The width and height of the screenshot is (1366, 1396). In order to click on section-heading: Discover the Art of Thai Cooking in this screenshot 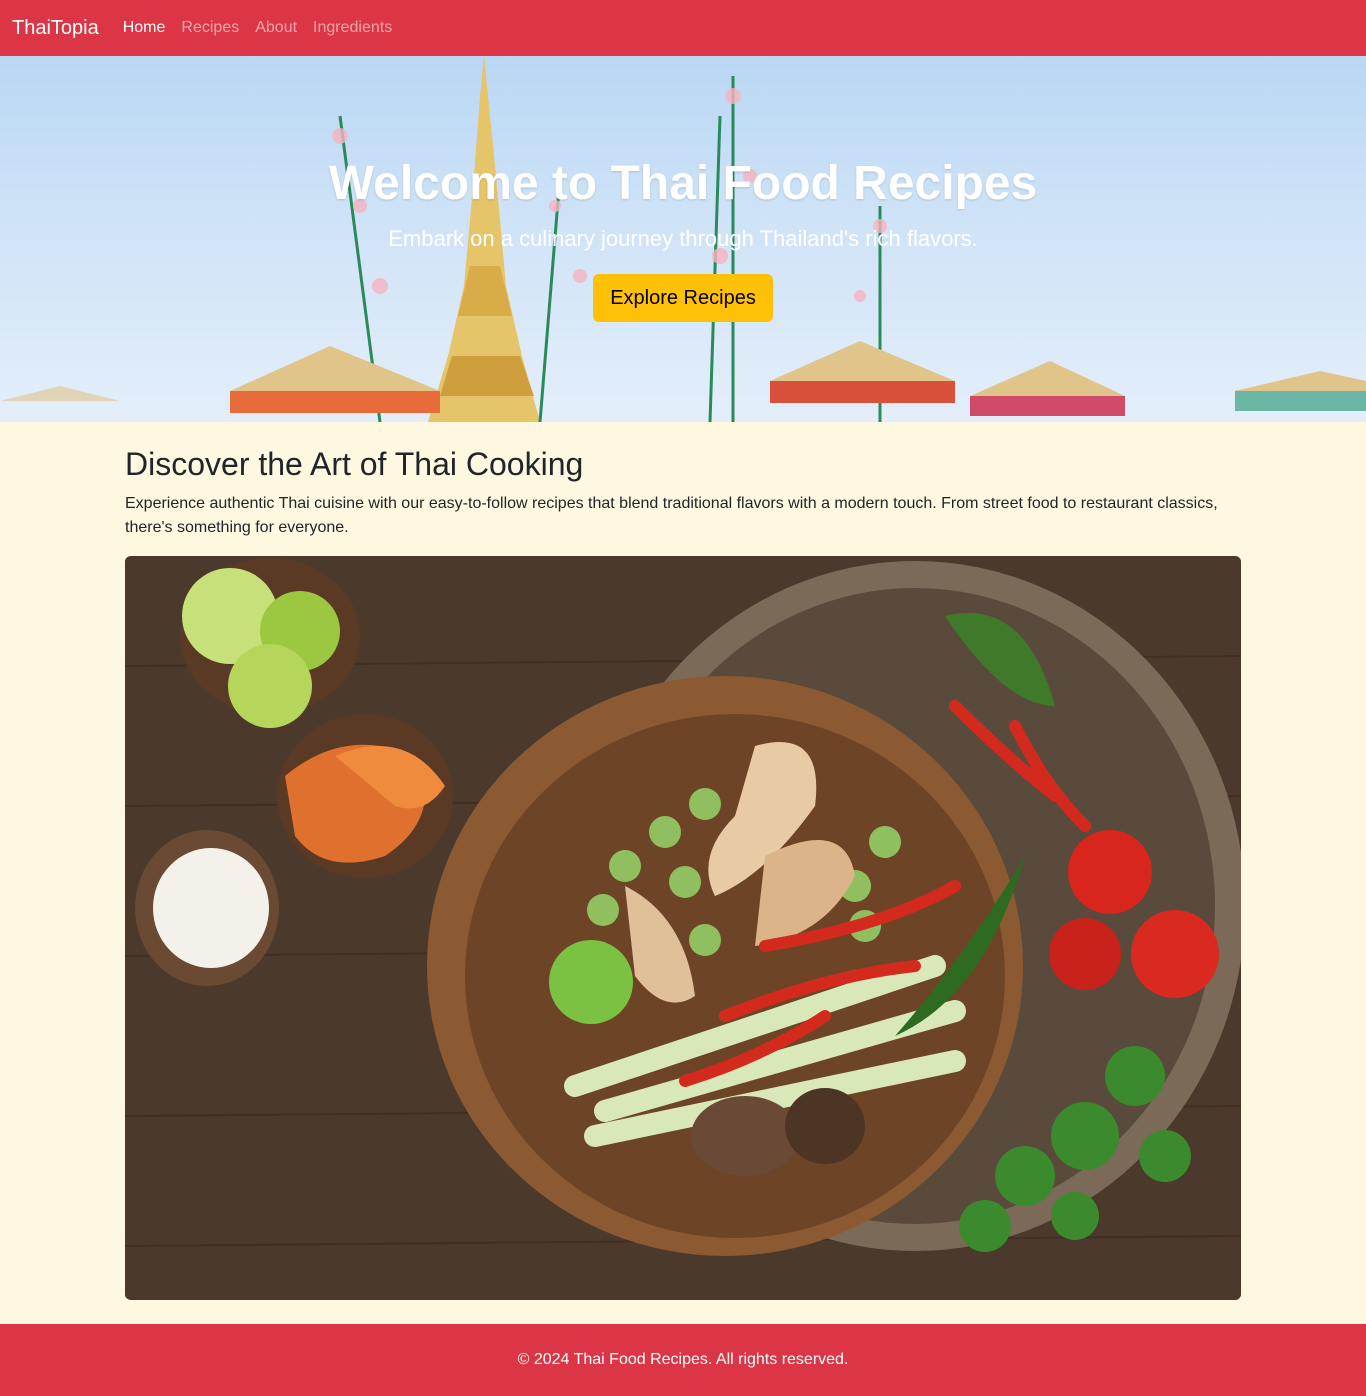, I will do `click(354, 464)`.